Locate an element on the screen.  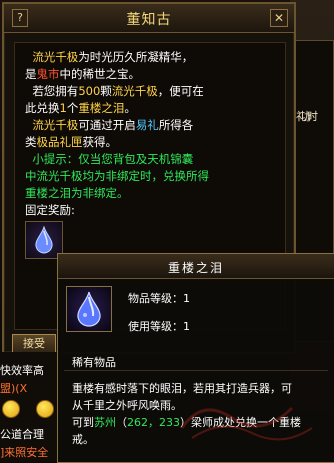
rarity-label: 稀有物品 is located at coordinates (94, 362).